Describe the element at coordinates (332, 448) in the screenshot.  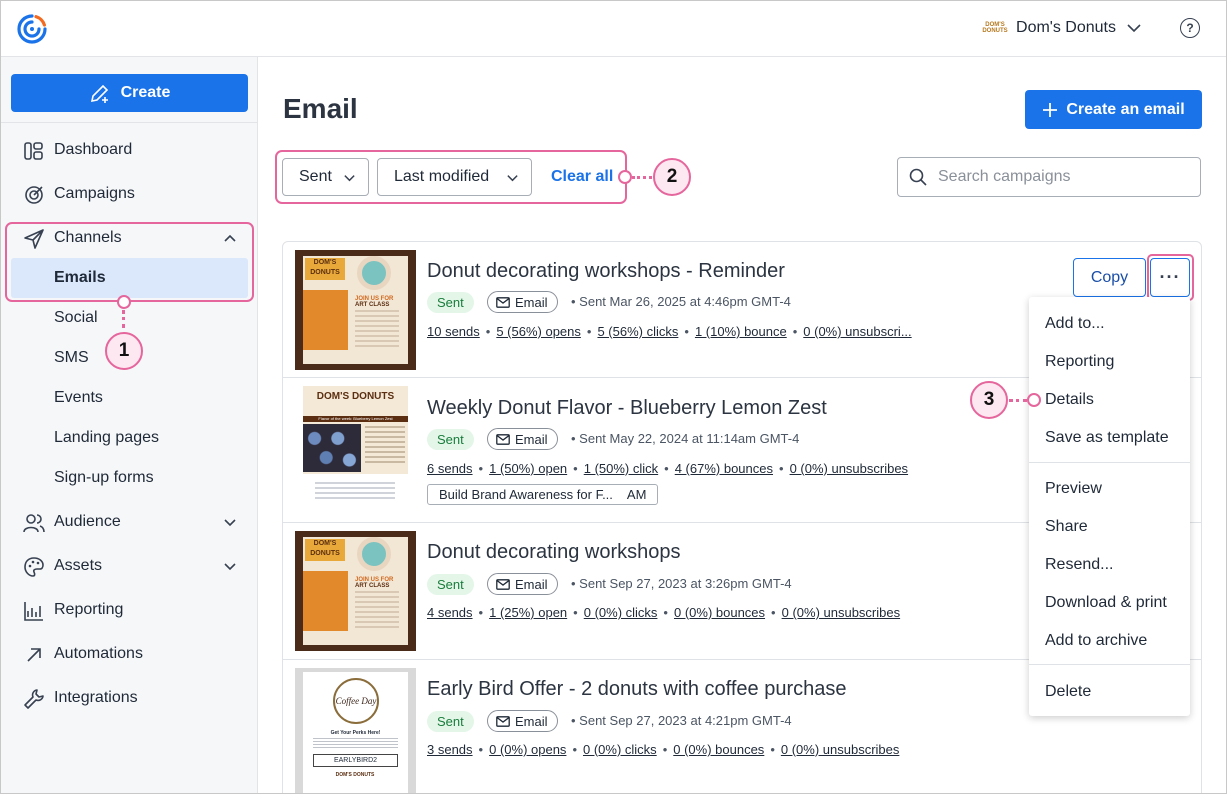
I see `donuts-photo` at that location.